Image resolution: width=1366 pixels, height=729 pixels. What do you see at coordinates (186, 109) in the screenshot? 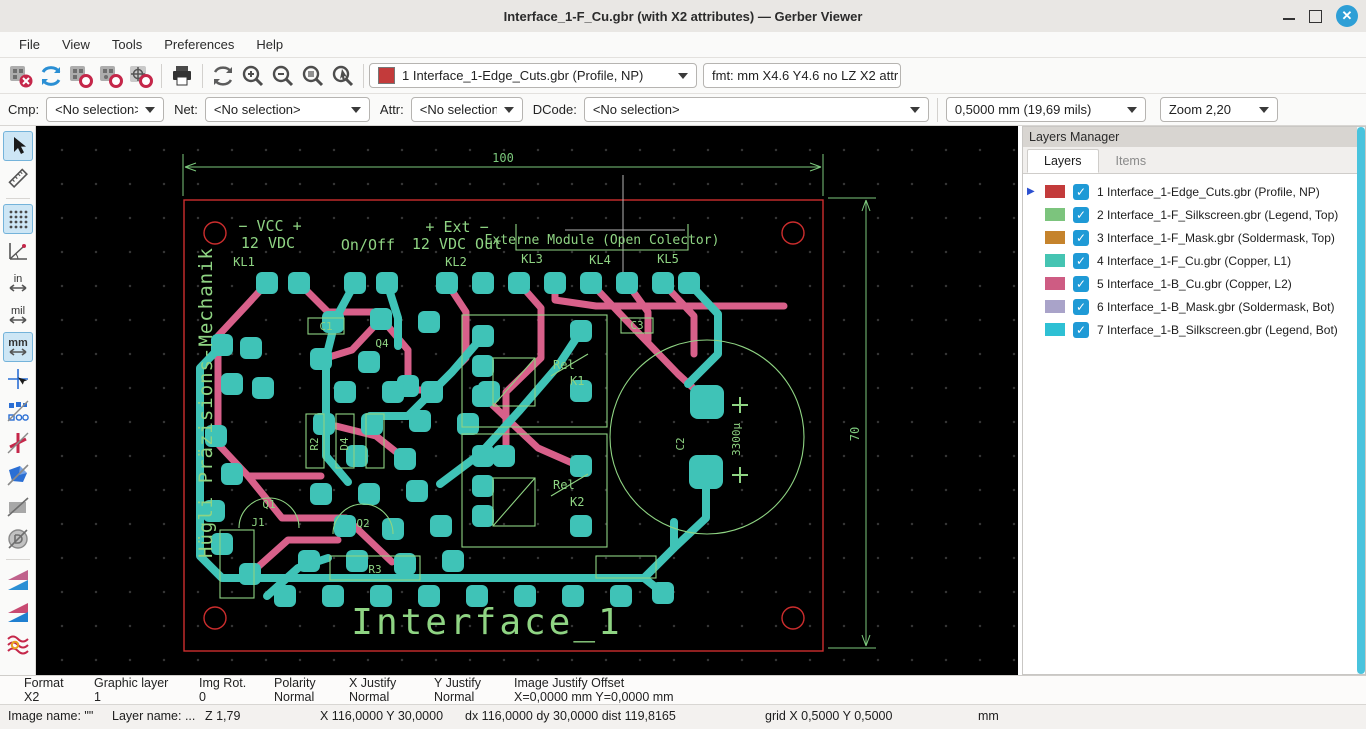
I see `net-label: Net:` at bounding box center [186, 109].